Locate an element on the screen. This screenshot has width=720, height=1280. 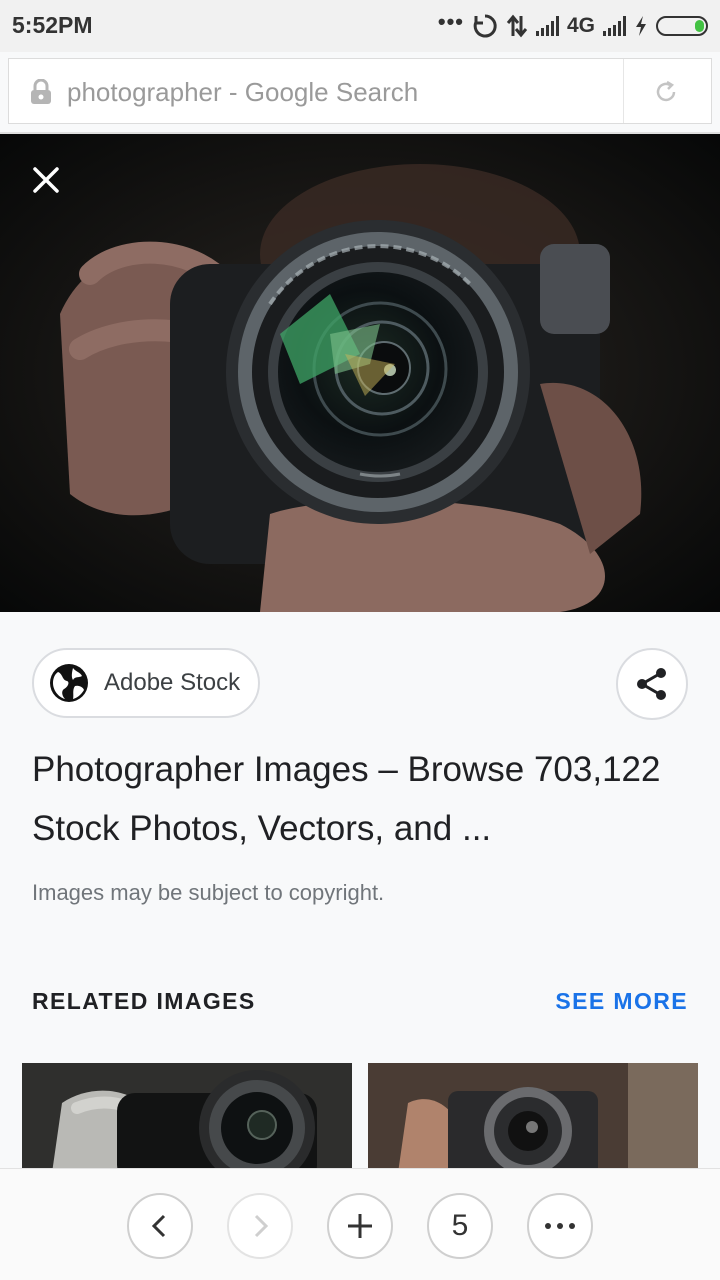
chevron-left-icon is located at coordinates (158, 1226).